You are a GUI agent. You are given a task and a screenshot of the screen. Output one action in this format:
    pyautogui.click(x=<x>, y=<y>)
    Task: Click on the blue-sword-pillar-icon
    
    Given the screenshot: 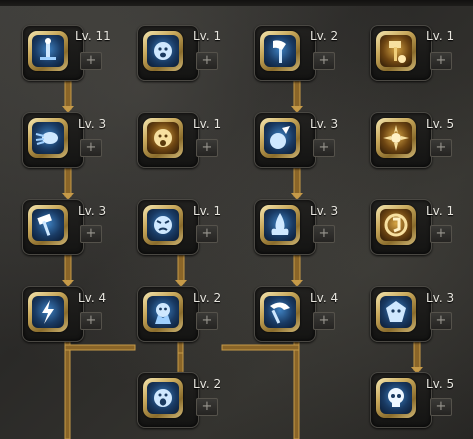 What is the action you would take?
    pyautogui.click(x=48, y=51)
    